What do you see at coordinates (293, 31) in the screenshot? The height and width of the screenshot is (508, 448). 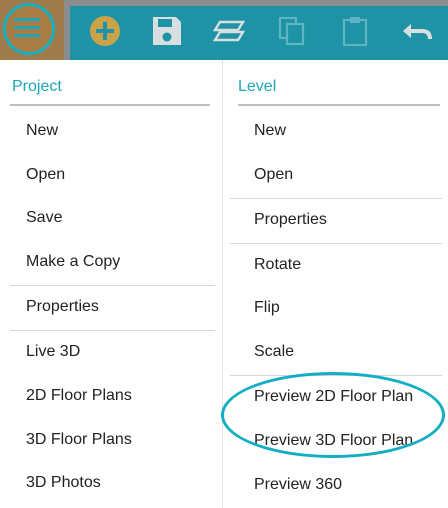 I see `copy-icon` at bounding box center [293, 31].